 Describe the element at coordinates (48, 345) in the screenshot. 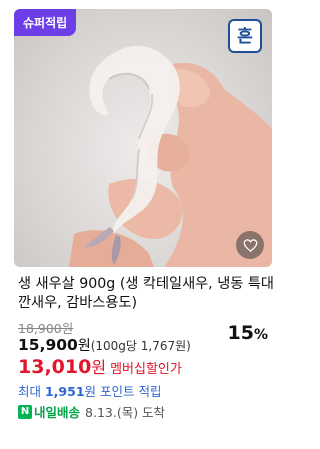

I see `sale-price: 15,900` at that location.